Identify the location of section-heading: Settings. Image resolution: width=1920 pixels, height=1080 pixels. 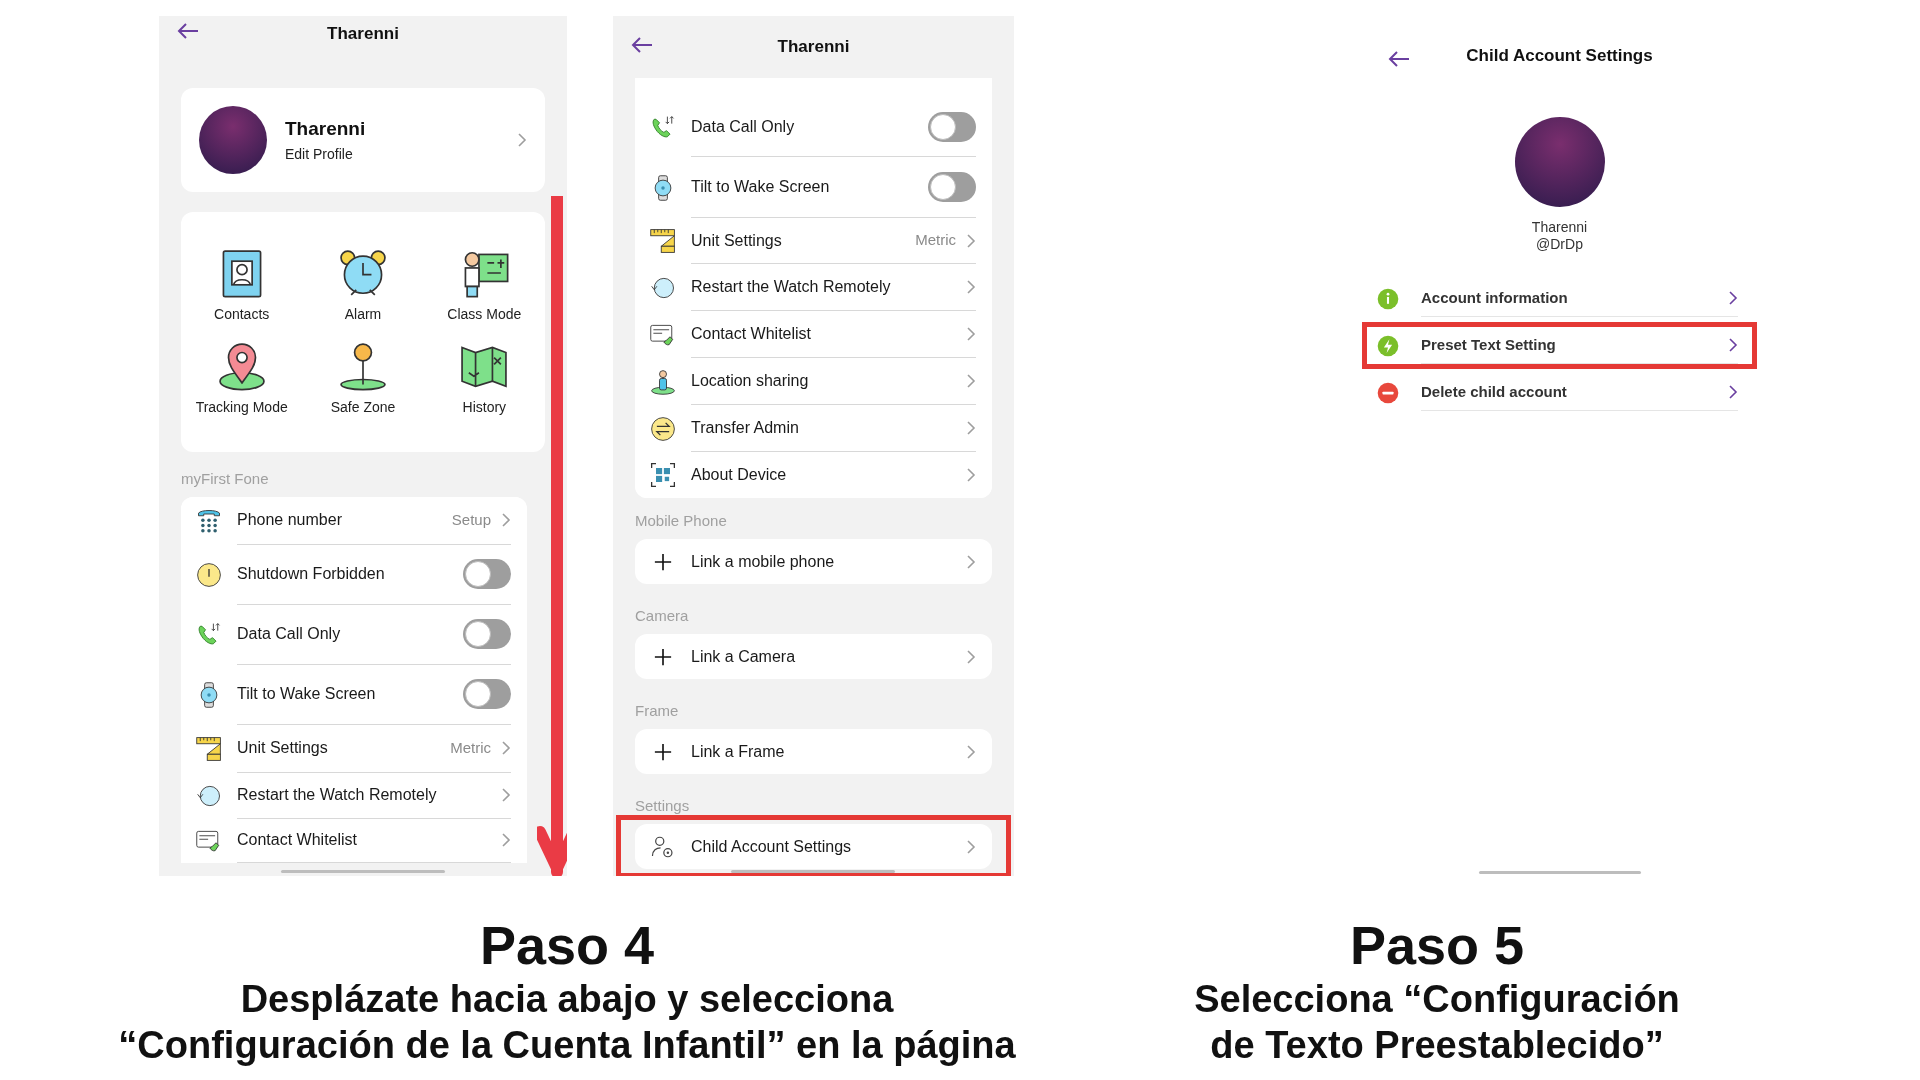
(663, 806).